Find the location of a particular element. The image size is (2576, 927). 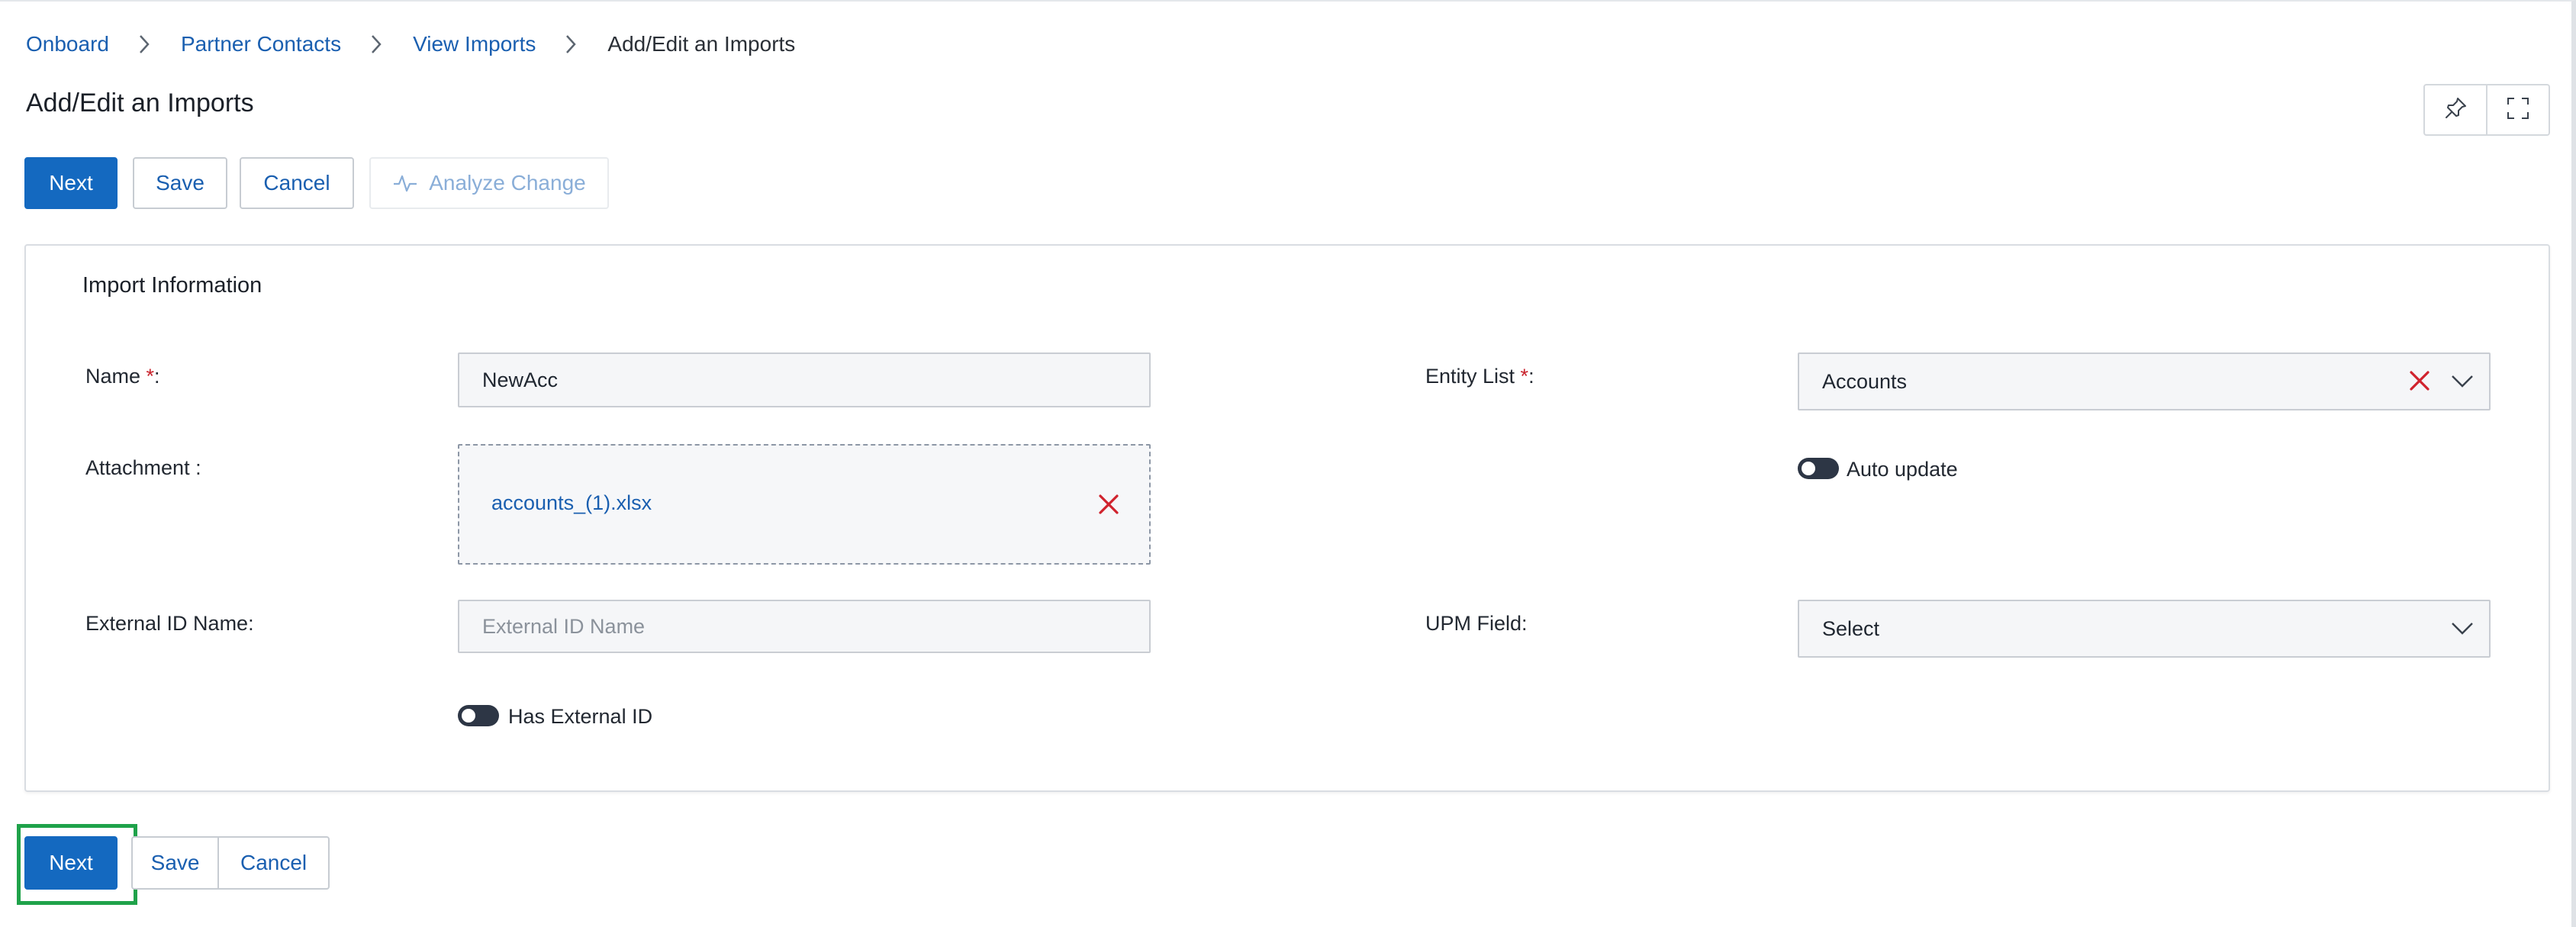

footer-save-button: Save is located at coordinates (175, 863).